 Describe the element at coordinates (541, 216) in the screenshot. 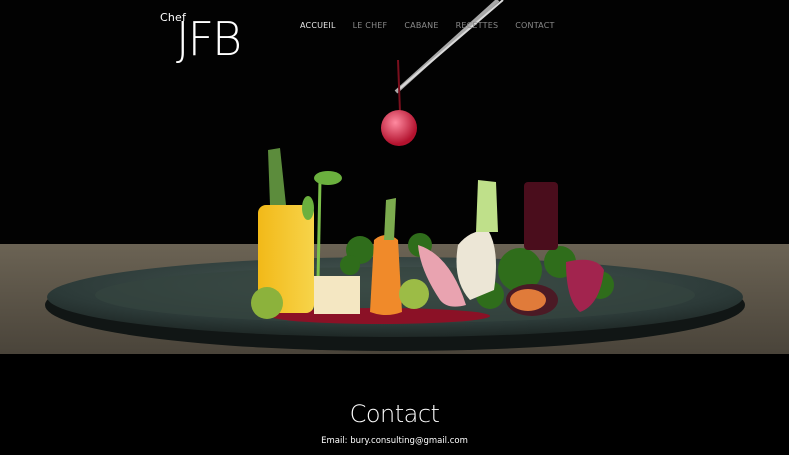

I see `purple-carrot` at that location.